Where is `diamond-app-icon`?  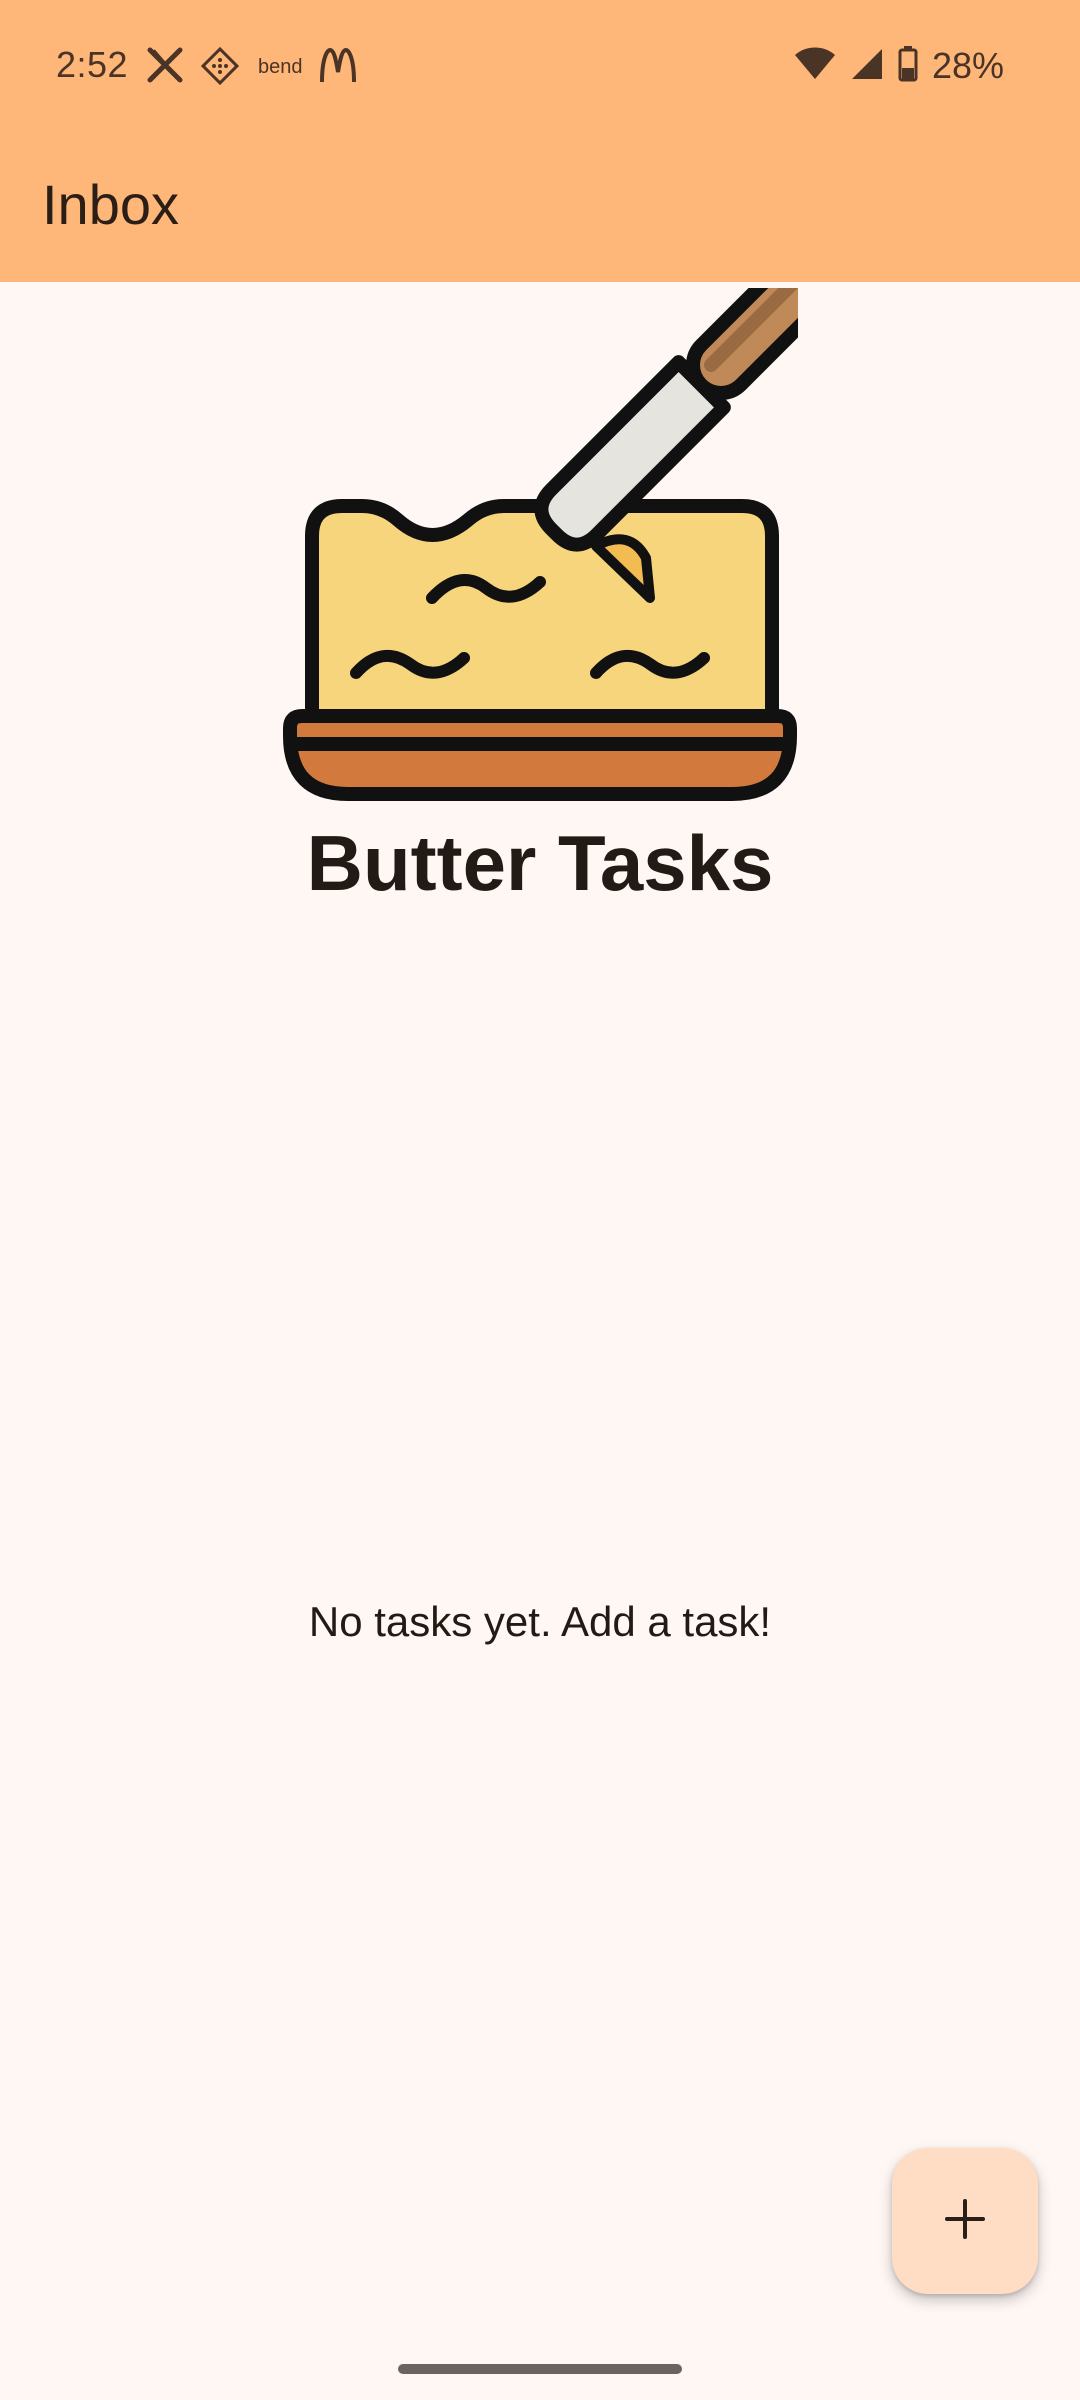 diamond-app-icon is located at coordinates (220, 68).